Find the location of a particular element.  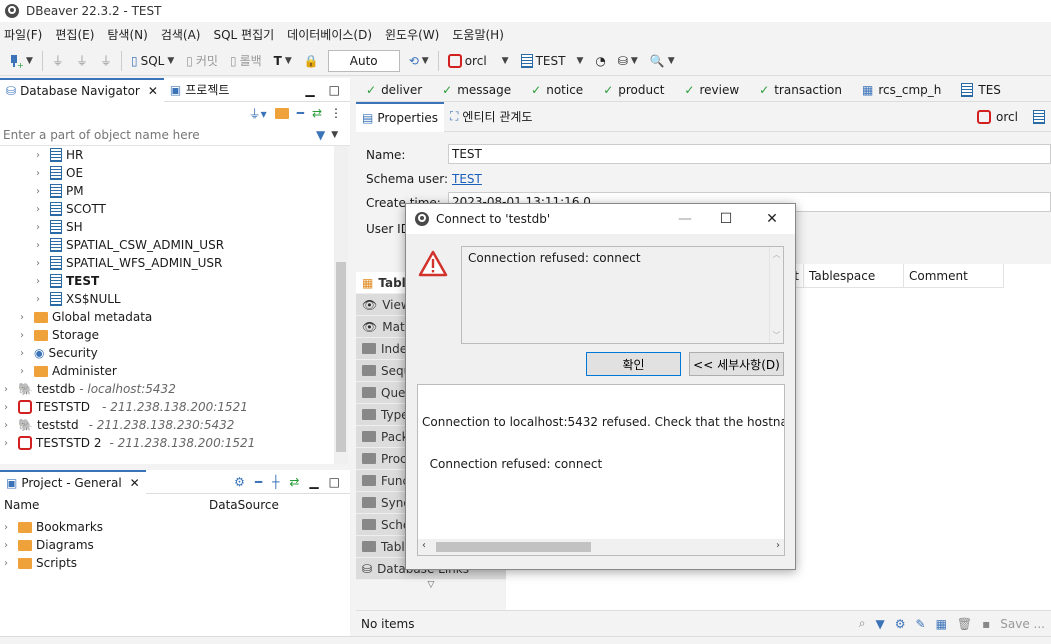

tree-item-schema: › SPATIAL_WFS_ADMIN_USR is located at coordinates (129, 263).